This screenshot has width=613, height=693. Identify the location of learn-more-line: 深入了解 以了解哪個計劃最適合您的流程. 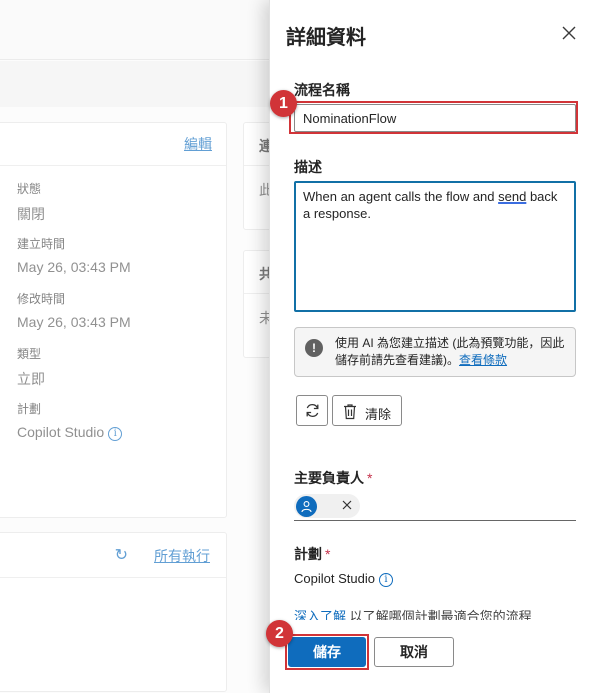
(444, 613).